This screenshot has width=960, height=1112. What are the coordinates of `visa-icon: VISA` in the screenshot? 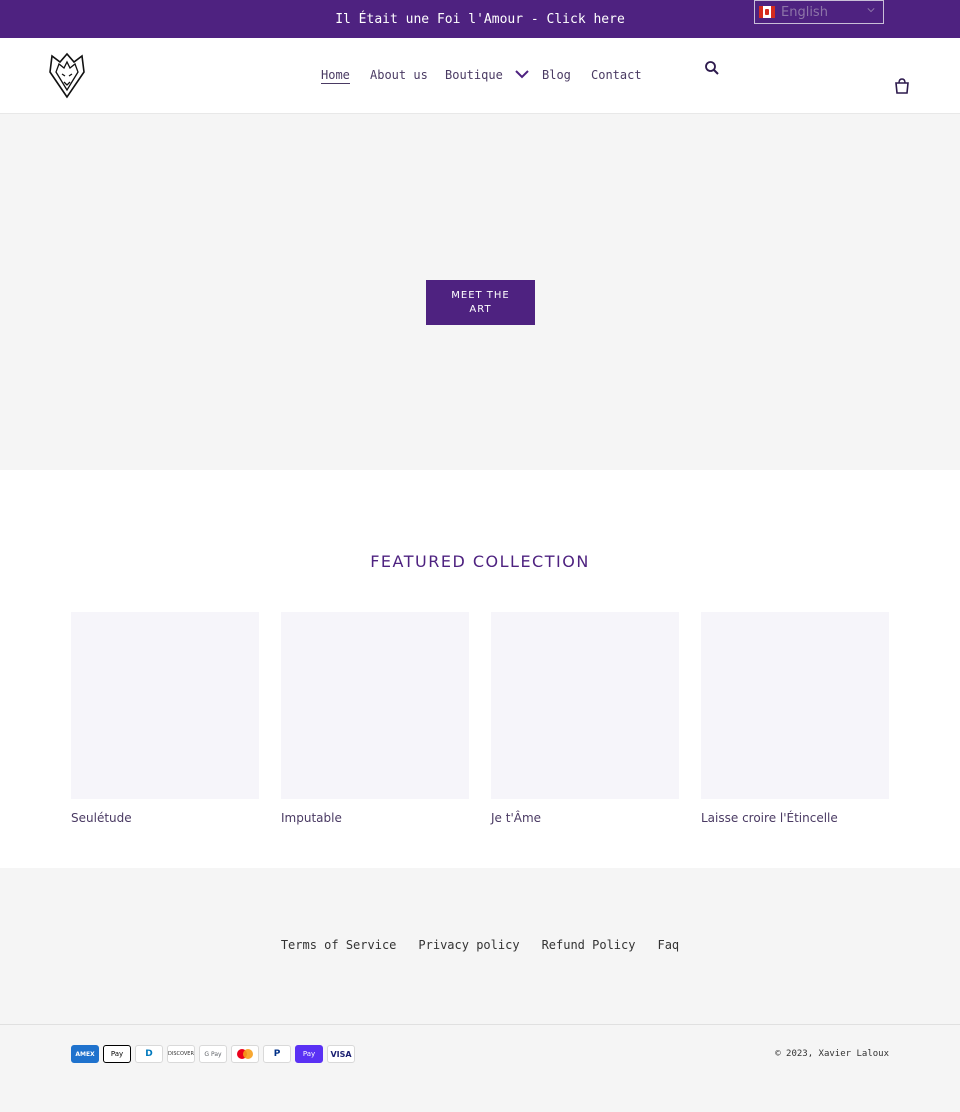 It's located at (341, 1054).